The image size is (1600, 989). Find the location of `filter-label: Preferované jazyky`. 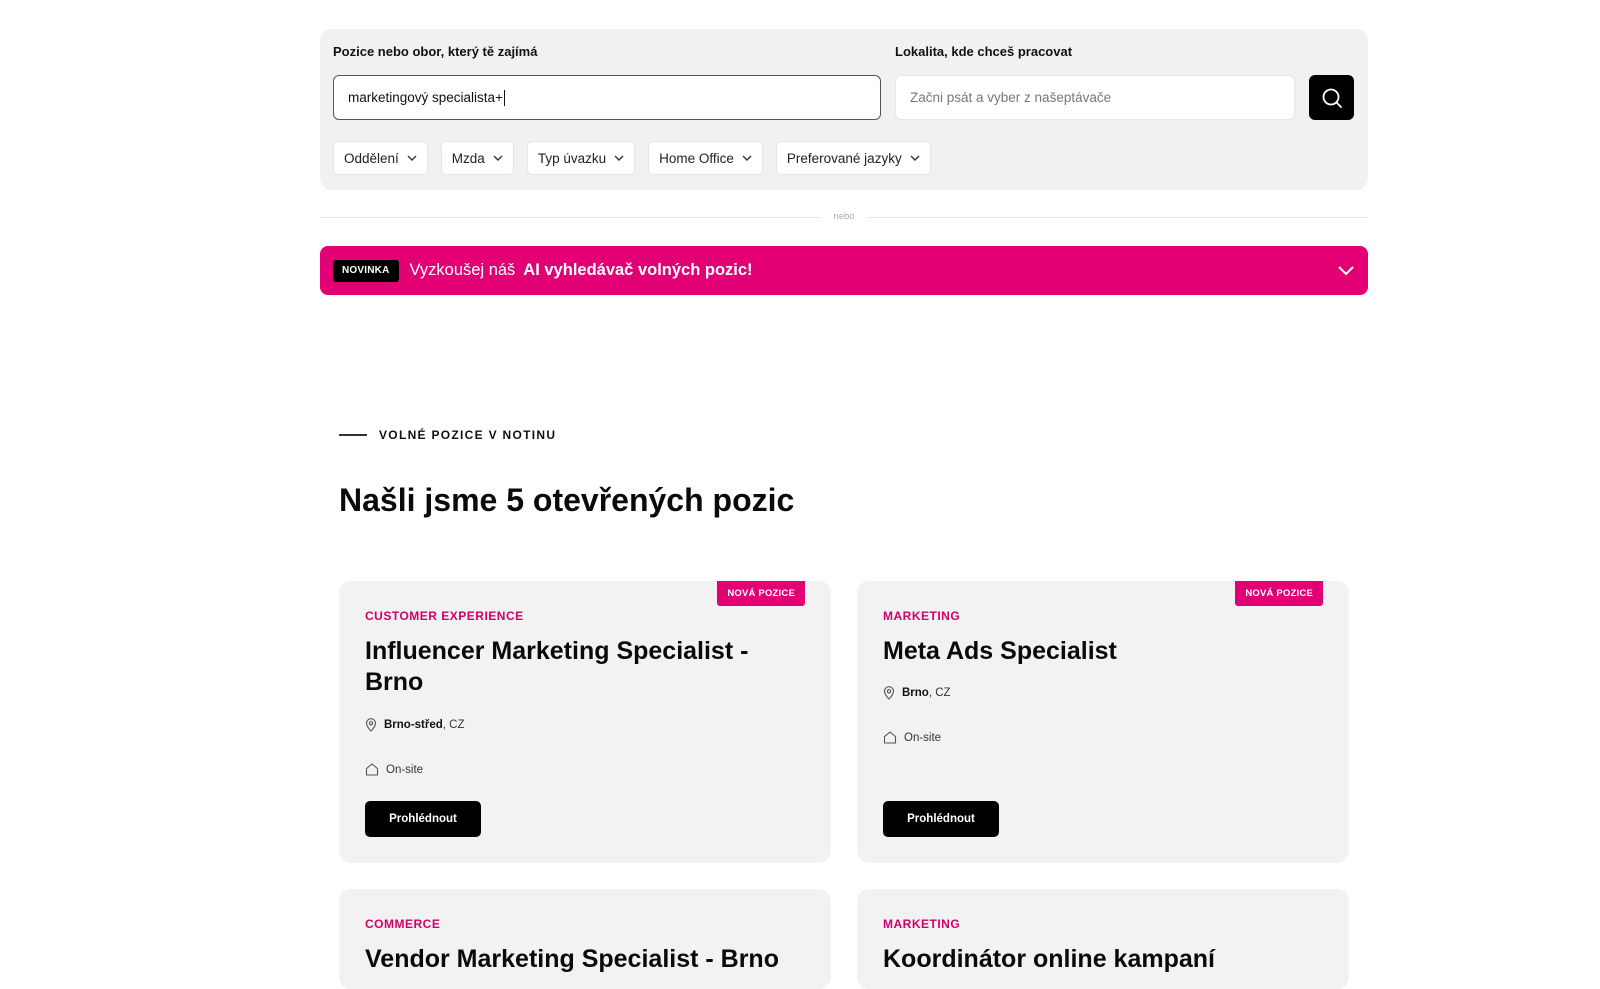

filter-label: Preferované jazyky is located at coordinates (844, 158).